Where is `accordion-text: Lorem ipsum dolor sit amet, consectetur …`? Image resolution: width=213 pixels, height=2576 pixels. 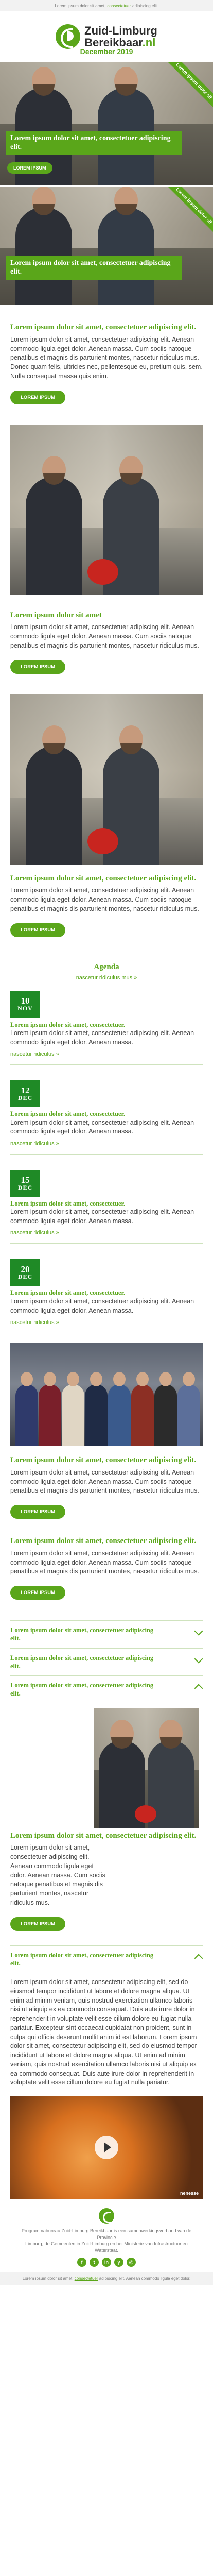 accordion-text: Lorem ipsum dolor sit amet, consectetur … is located at coordinates (103, 2032).